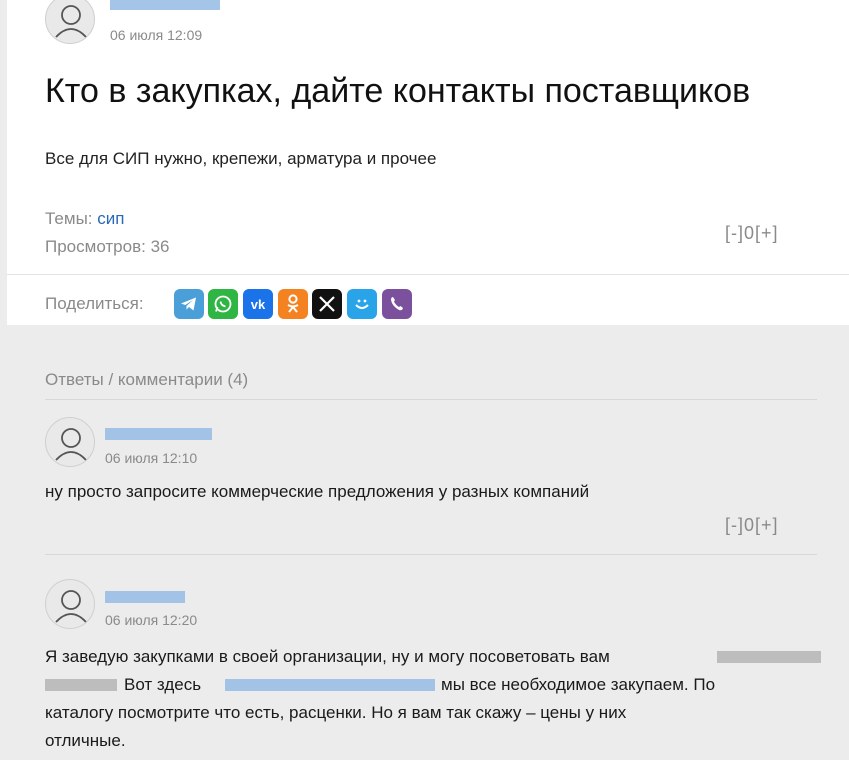  I want to click on comment-vote: [-]0[+], so click(752, 525).